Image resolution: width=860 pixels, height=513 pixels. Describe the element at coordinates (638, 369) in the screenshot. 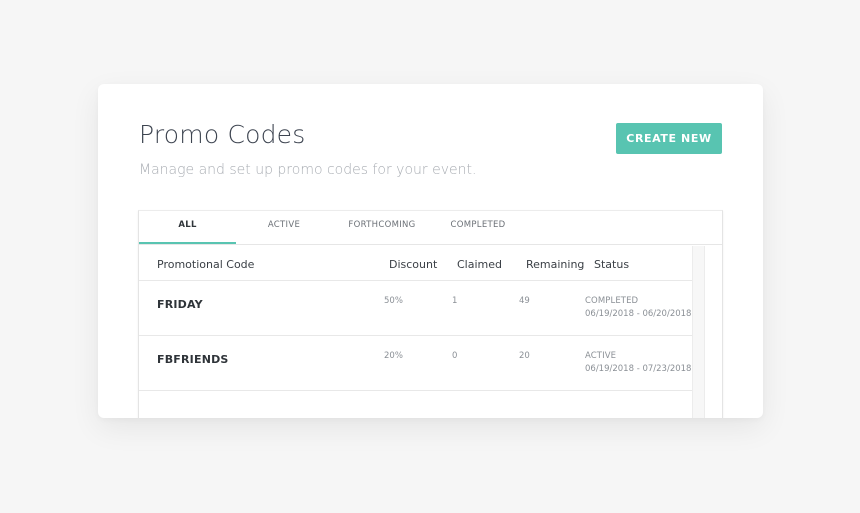

I see `date-range: 06/19/2018 - 07/23/2018` at that location.